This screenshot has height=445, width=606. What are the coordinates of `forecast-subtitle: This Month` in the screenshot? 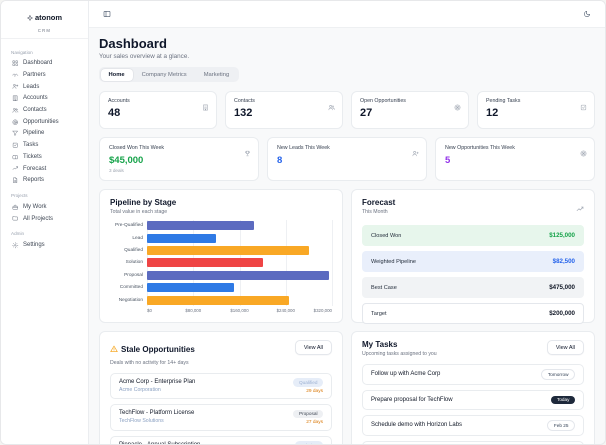 It's located at (375, 211).